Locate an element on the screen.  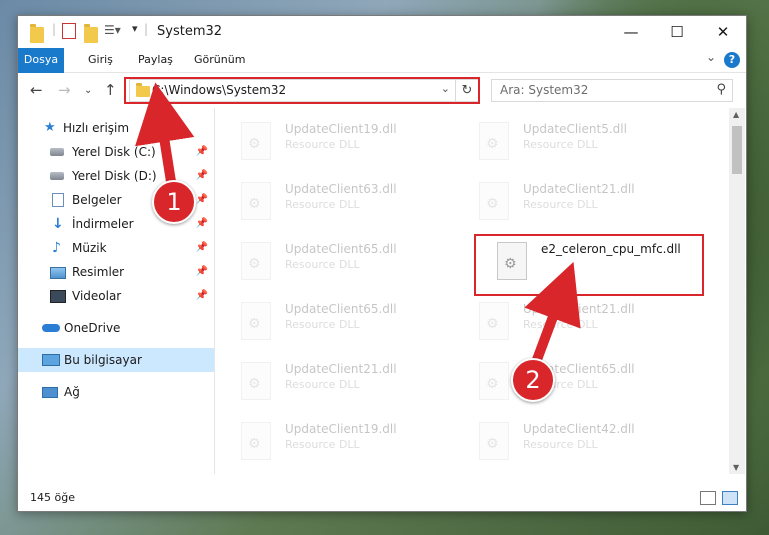
step-2-badge: 2 is located at coordinates (533, 380).